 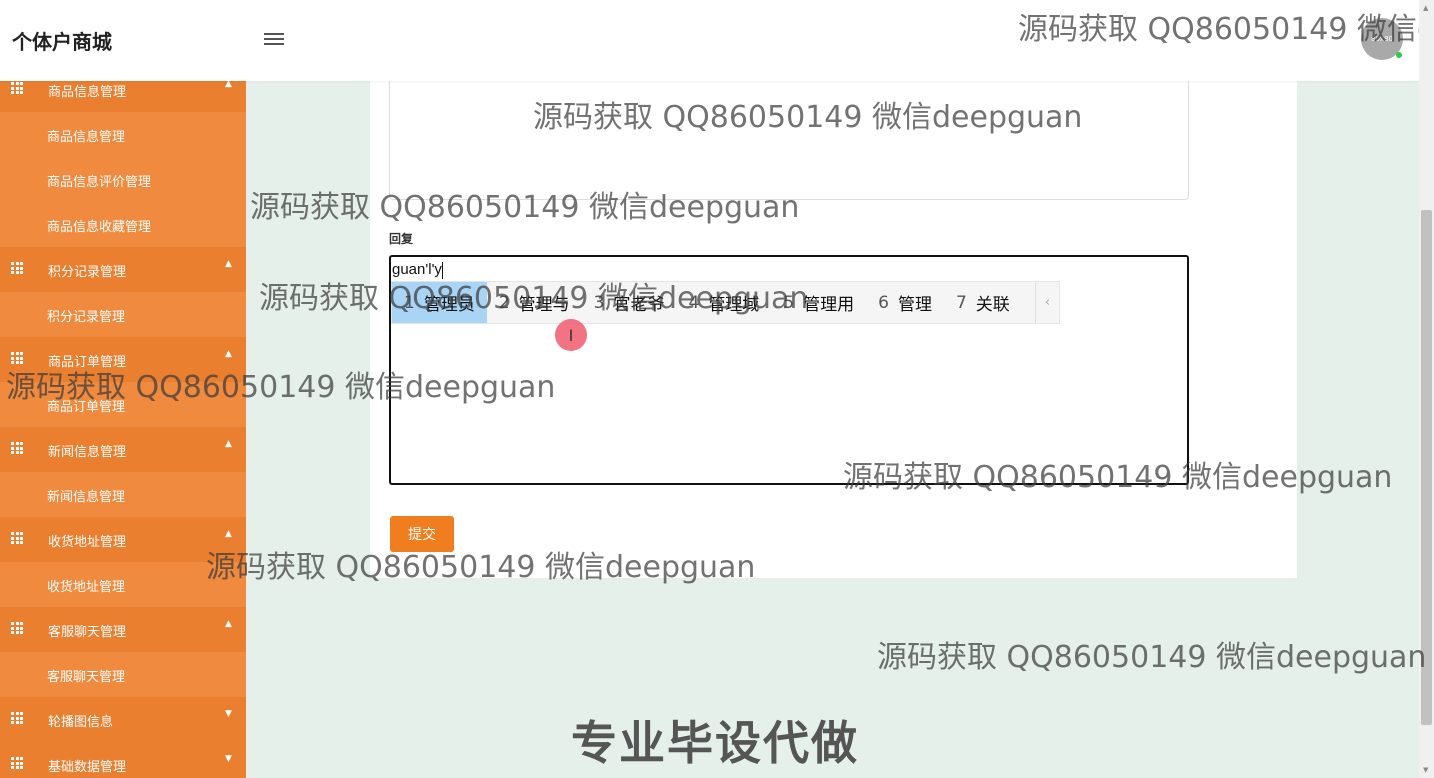 What do you see at coordinates (123, 494) in the screenshot?
I see `sidebar-item-news: 新闻信息管理` at bounding box center [123, 494].